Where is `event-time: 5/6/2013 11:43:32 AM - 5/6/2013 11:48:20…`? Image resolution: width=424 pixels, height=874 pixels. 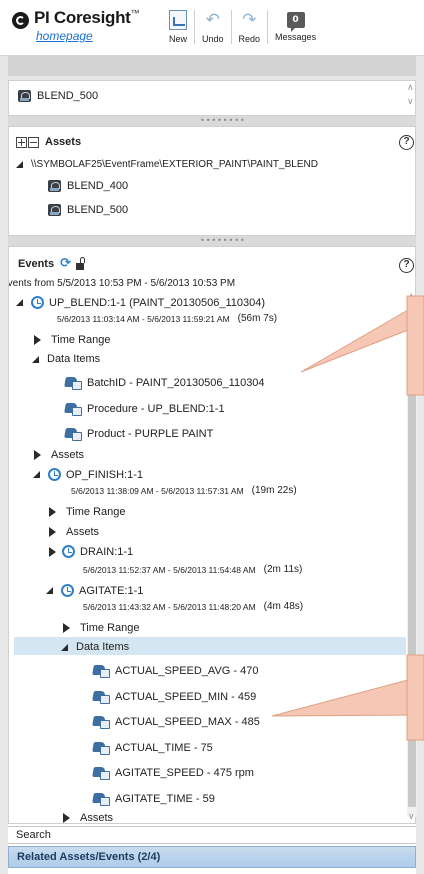 event-time: 5/6/2013 11:43:32 AM - 5/6/2013 11:48:20… is located at coordinates (193, 606).